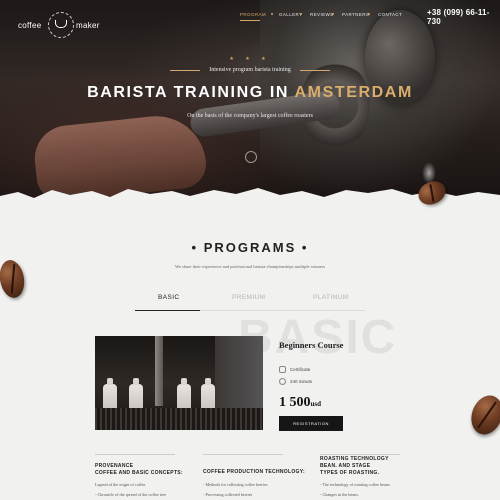 This screenshot has width=500, height=500. I want to click on column-title-line: COFFEE PRODUCTION TECHNOLOGY:, so click(254, 472).